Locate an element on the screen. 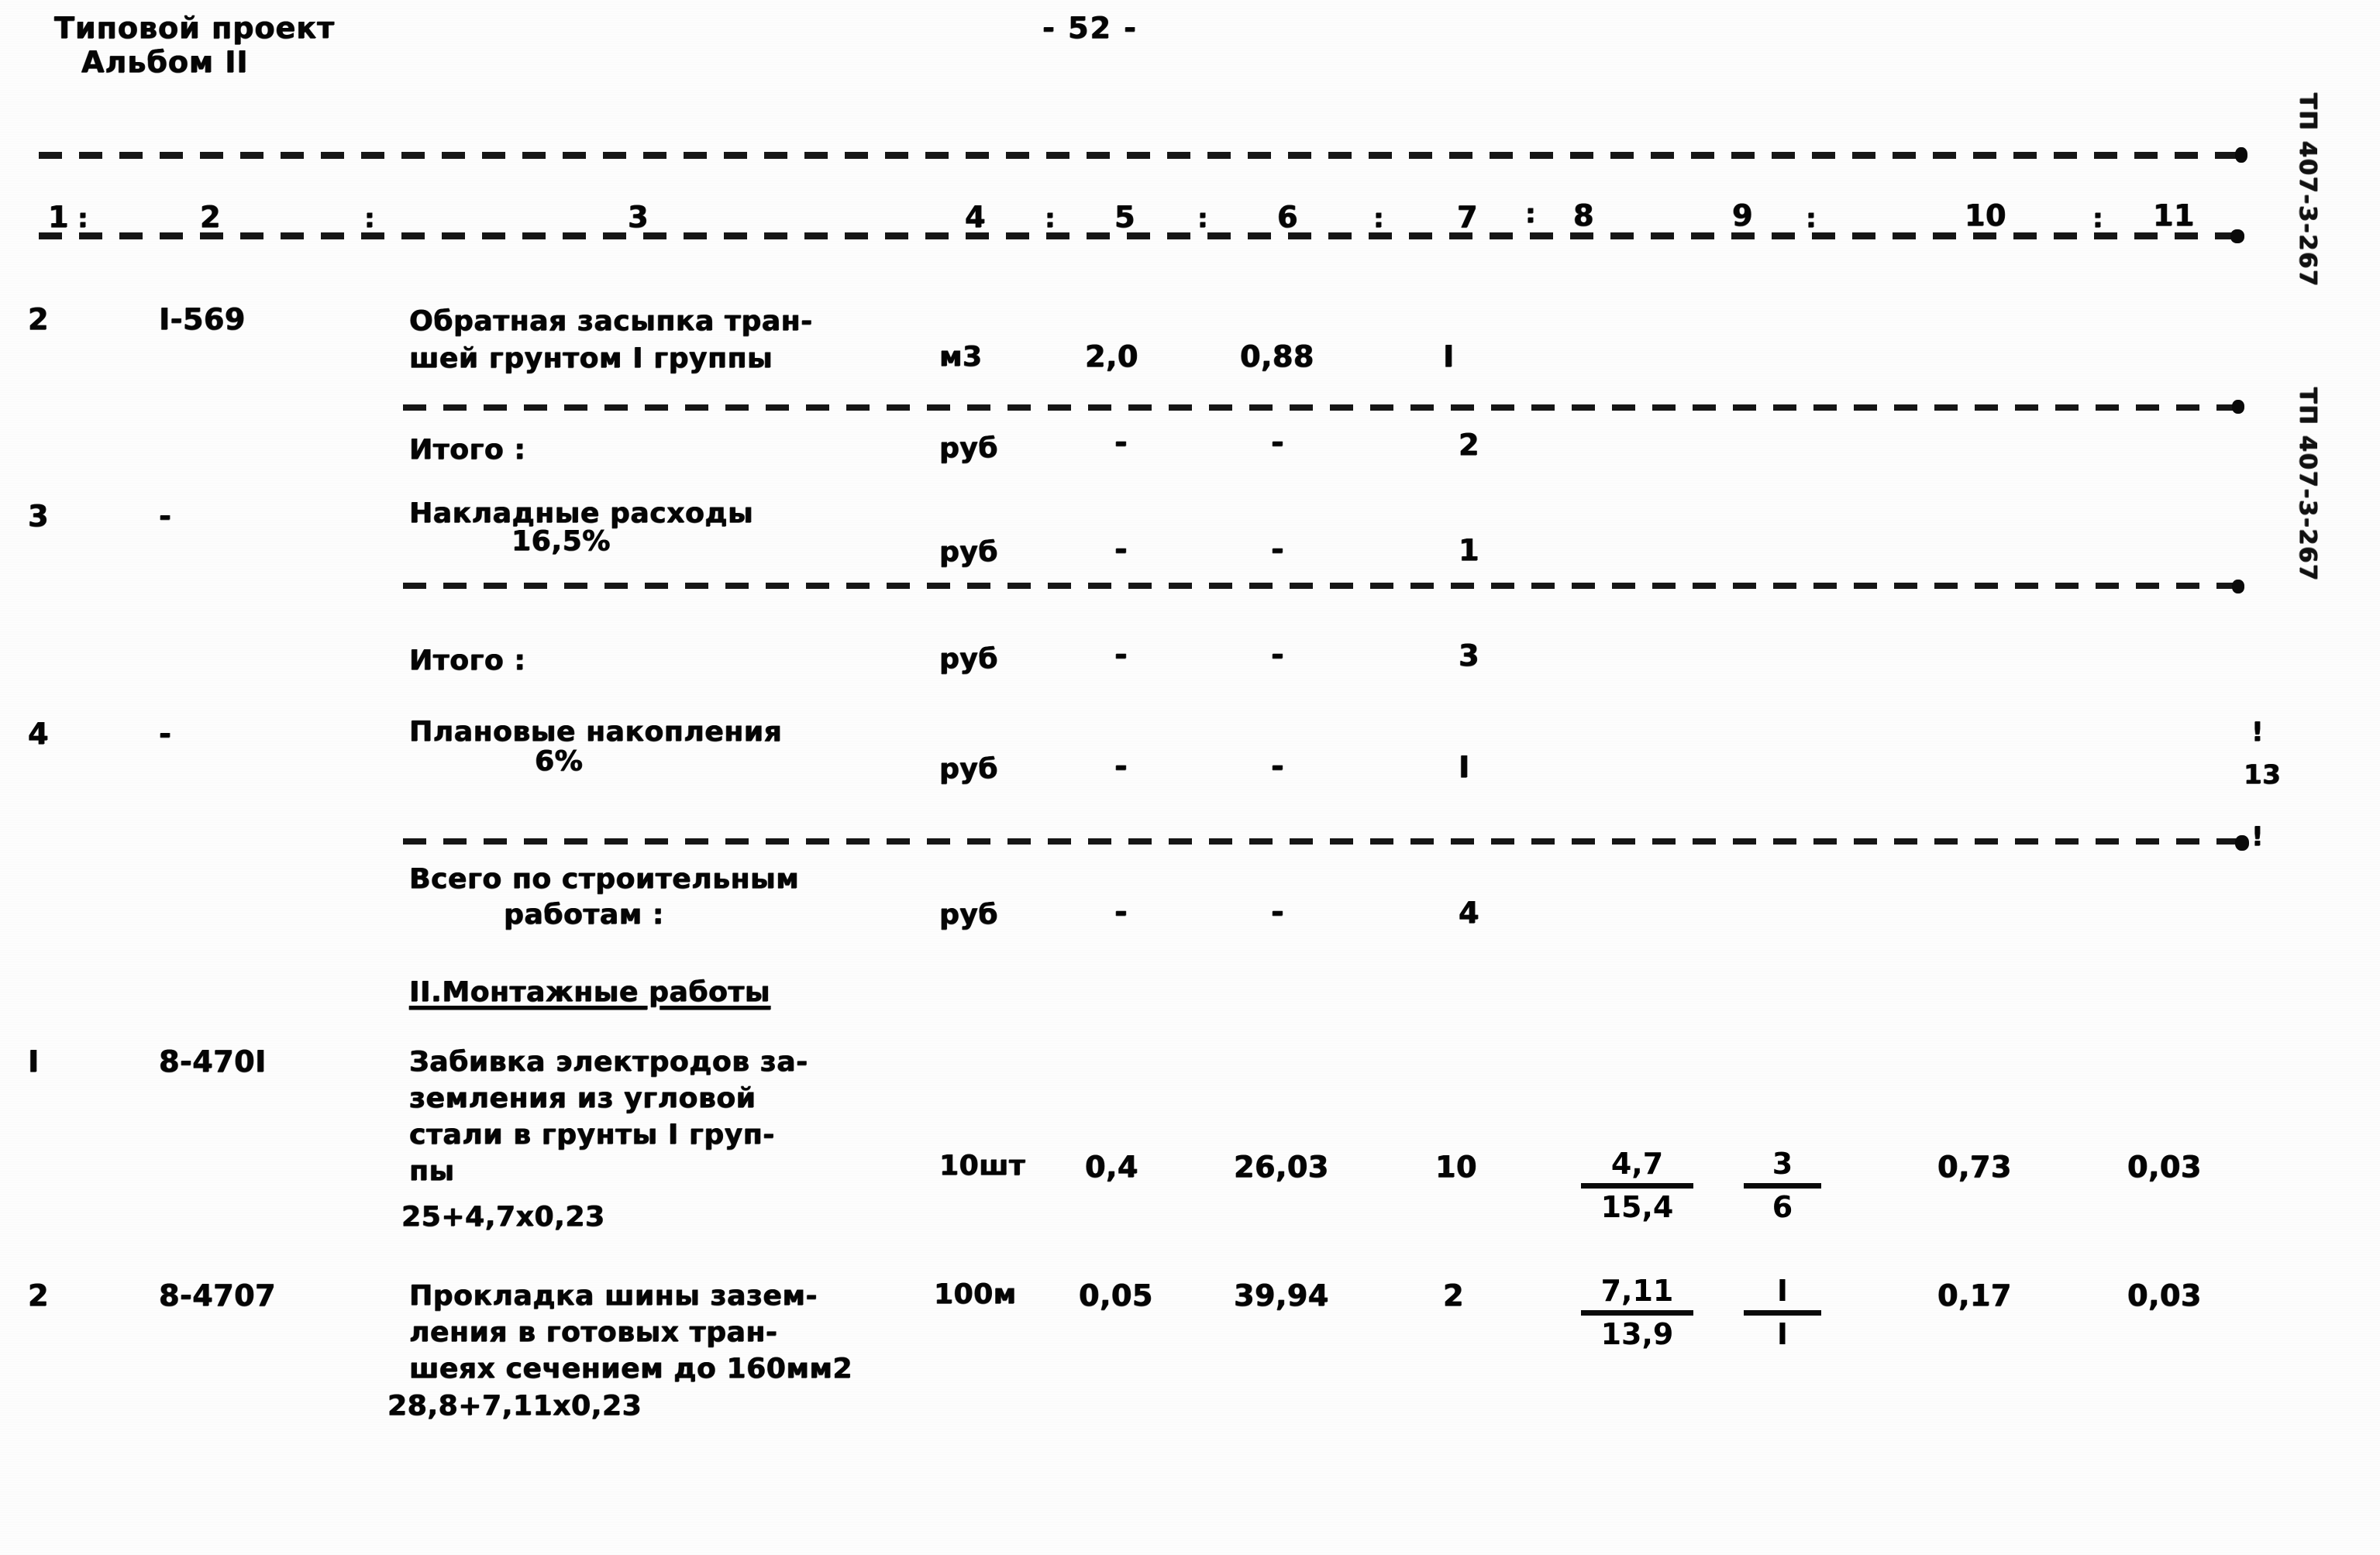  row-1-bottom-border is located at coordinates (1322, 407).